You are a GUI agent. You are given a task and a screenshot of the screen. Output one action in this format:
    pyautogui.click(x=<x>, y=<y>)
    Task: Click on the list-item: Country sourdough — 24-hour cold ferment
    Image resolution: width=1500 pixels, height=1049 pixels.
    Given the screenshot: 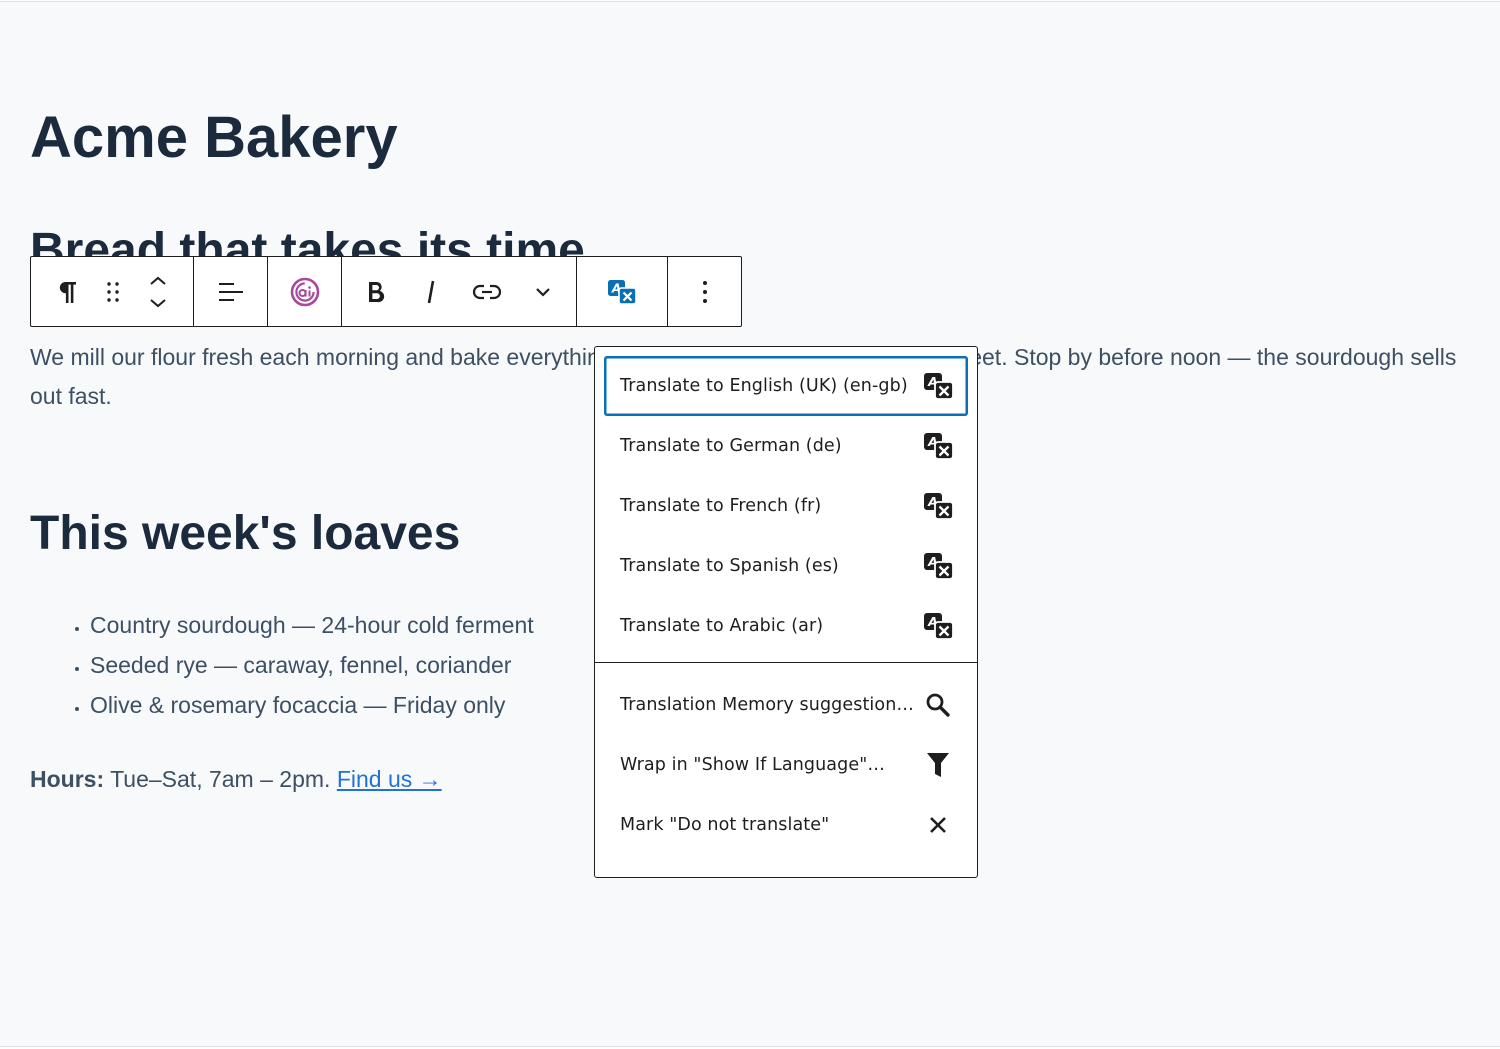 What is the action you would take?
    pyautogui.click(x=312, y=625)
    